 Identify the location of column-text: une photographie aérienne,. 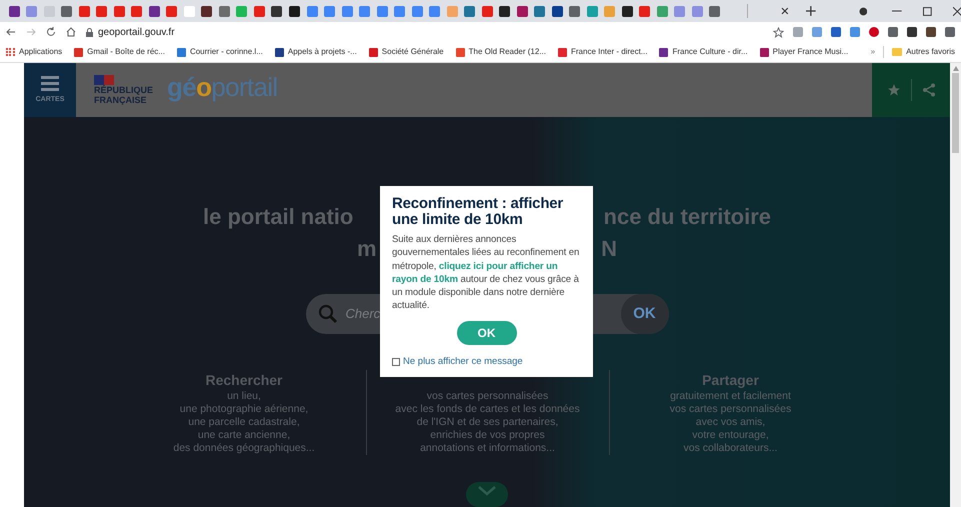
(244, 409).